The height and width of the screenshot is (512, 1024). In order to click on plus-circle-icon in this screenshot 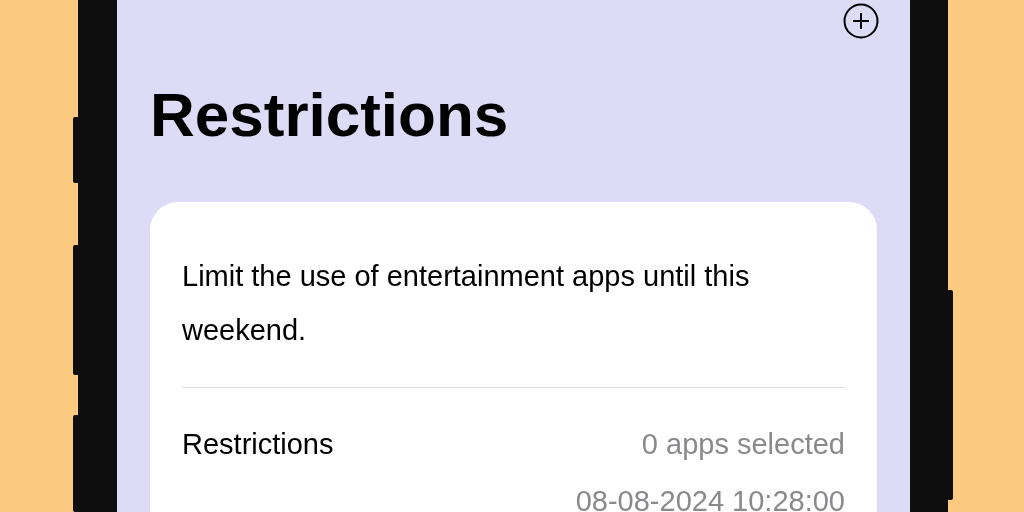, I will do `click(861, 21)`.